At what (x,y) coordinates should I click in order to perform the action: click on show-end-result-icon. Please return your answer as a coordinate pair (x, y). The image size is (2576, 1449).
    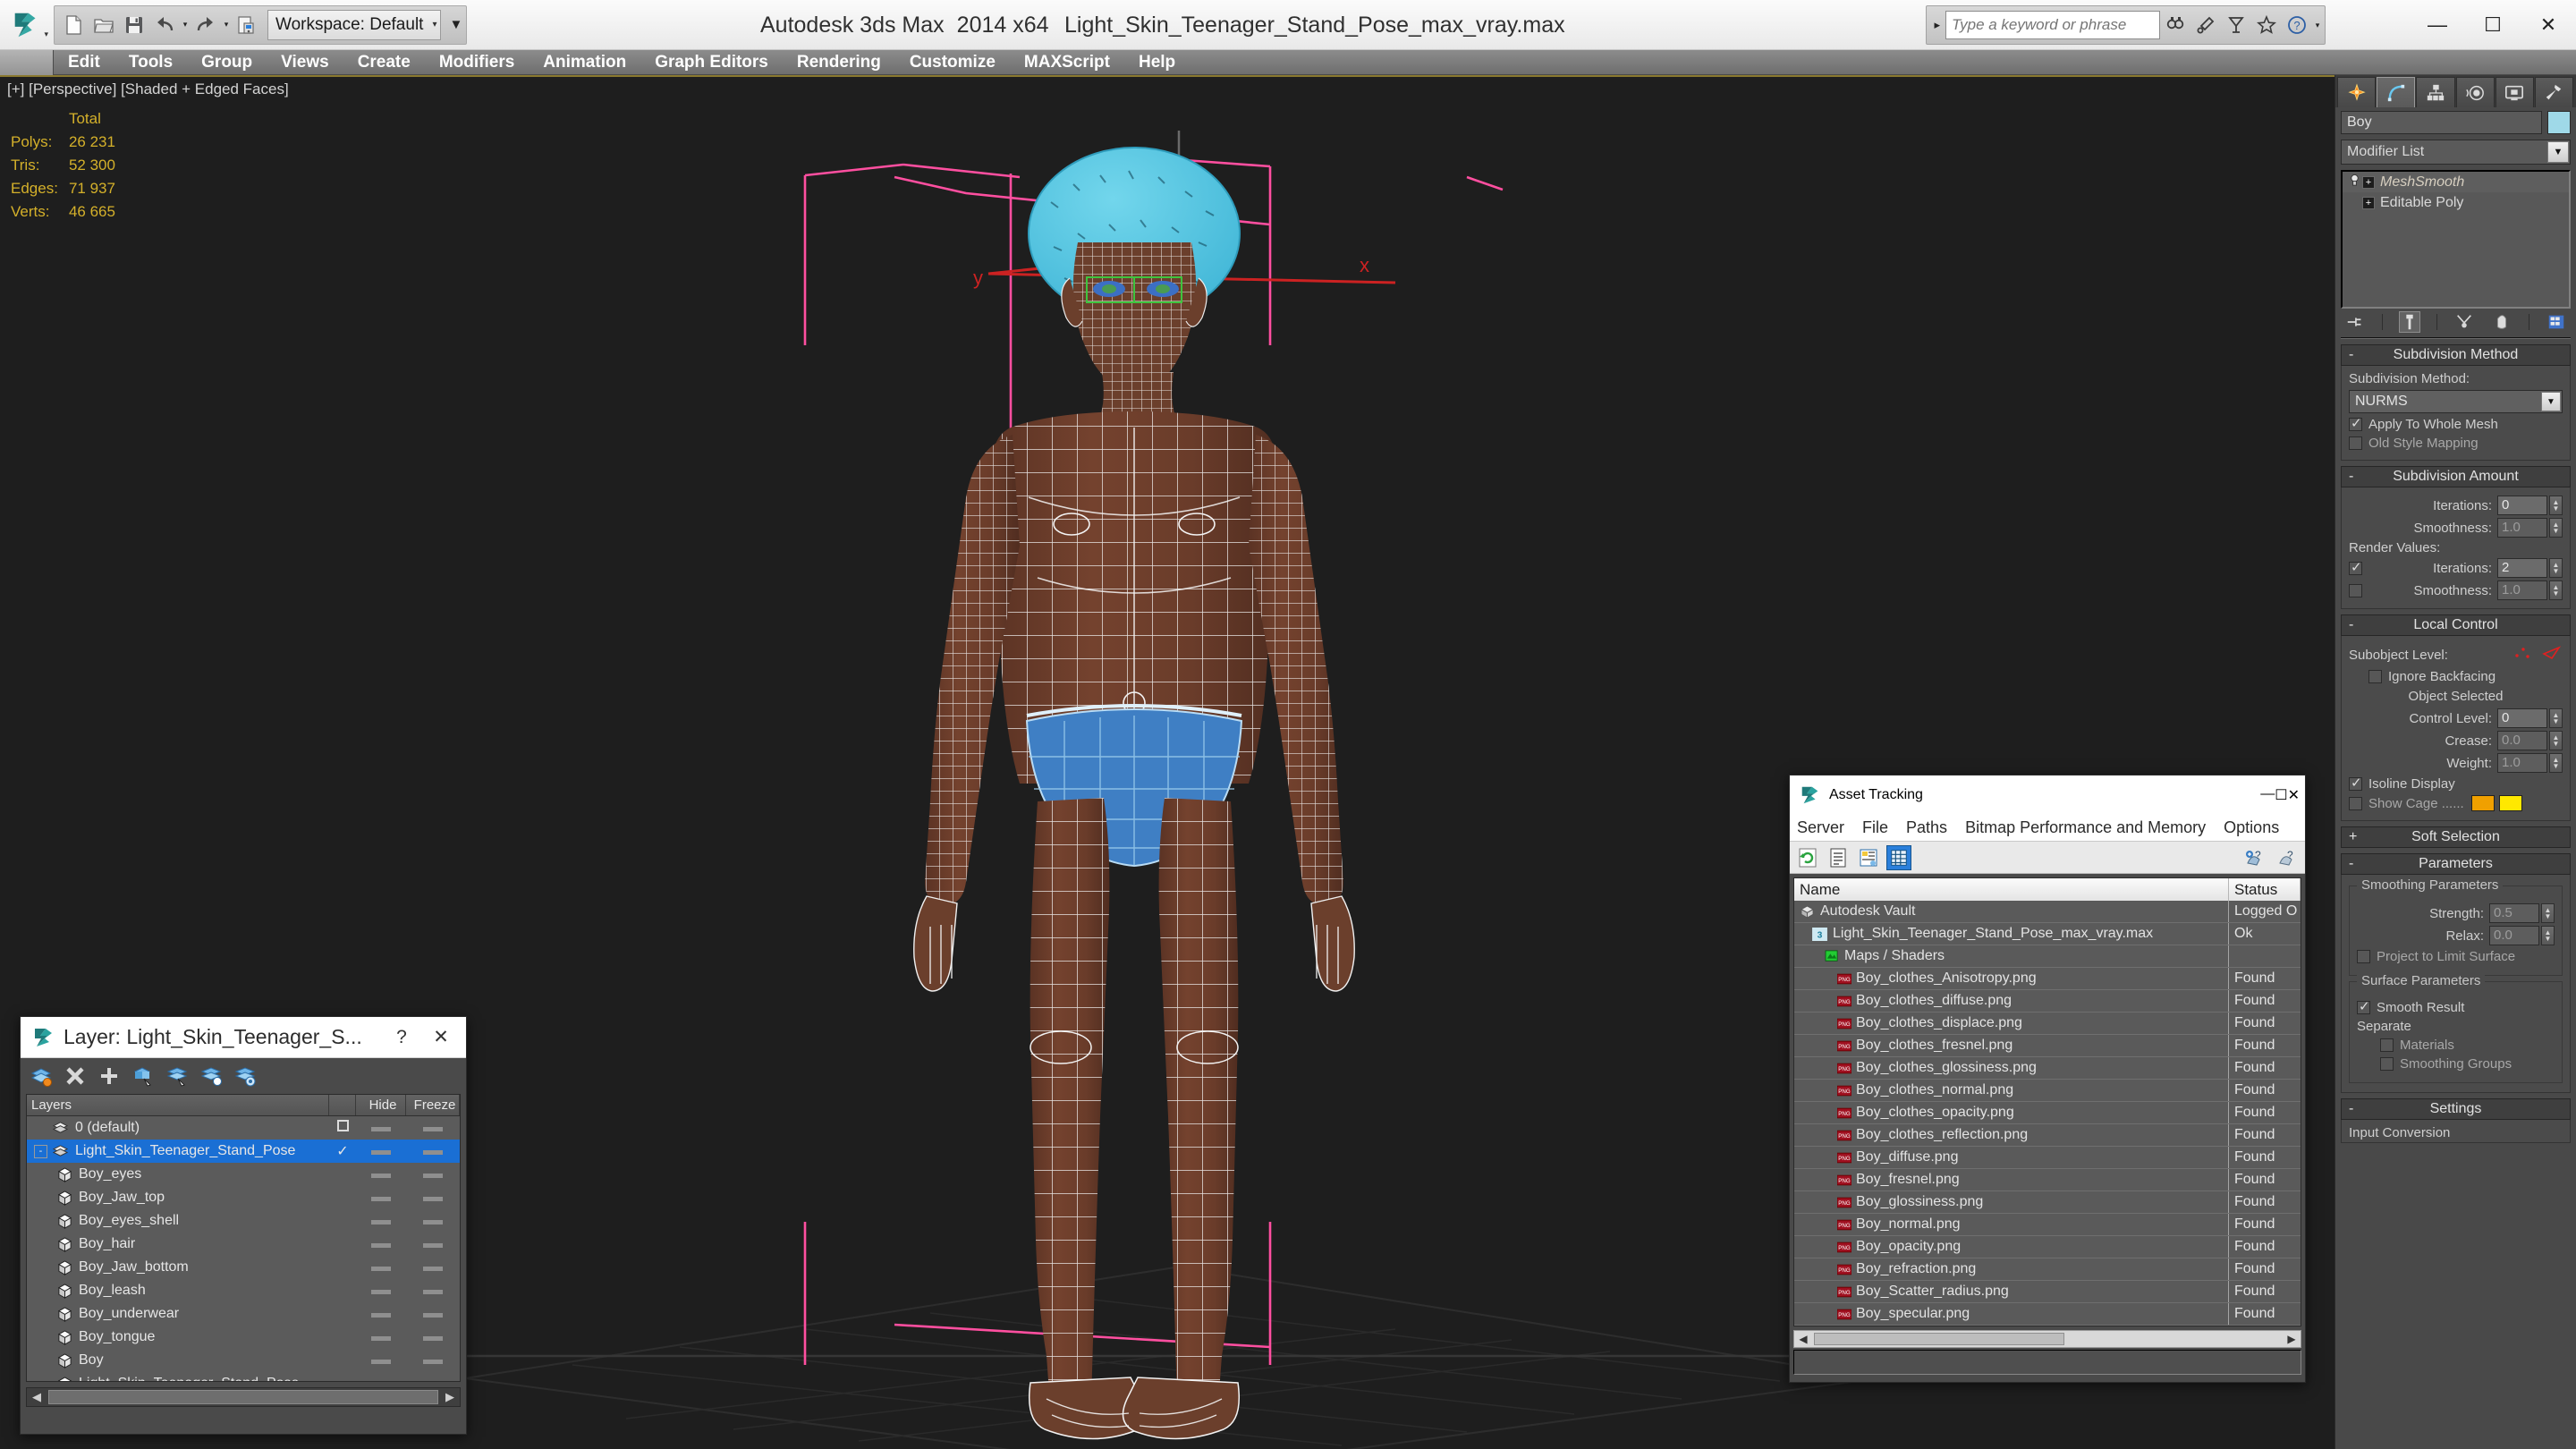
    Looking at the image, I should click on (2409, 322).